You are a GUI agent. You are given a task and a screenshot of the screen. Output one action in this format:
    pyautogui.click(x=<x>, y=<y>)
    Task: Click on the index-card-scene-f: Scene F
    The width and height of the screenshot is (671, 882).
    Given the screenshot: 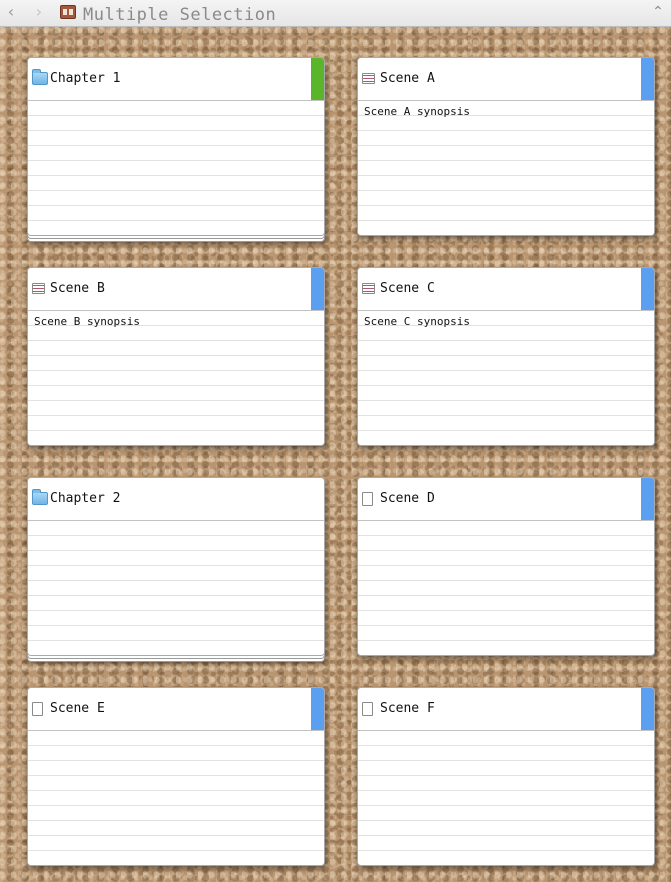 What is the action you would take?
    pyautogui.click(x=506, y=776)
    